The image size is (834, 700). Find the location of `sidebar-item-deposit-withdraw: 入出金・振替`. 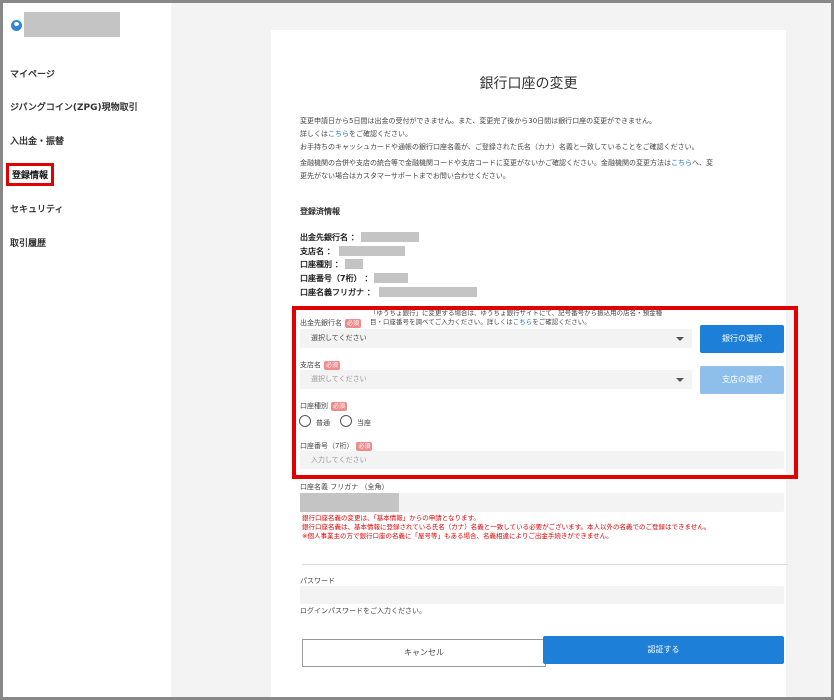

sidebar-item-deposit-withdraw: 入出金・振替 is located at coordinates (37, 140).